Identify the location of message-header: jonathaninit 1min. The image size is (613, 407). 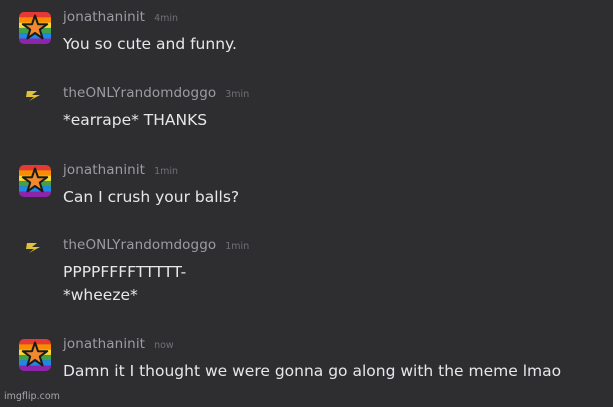
(120, 172).